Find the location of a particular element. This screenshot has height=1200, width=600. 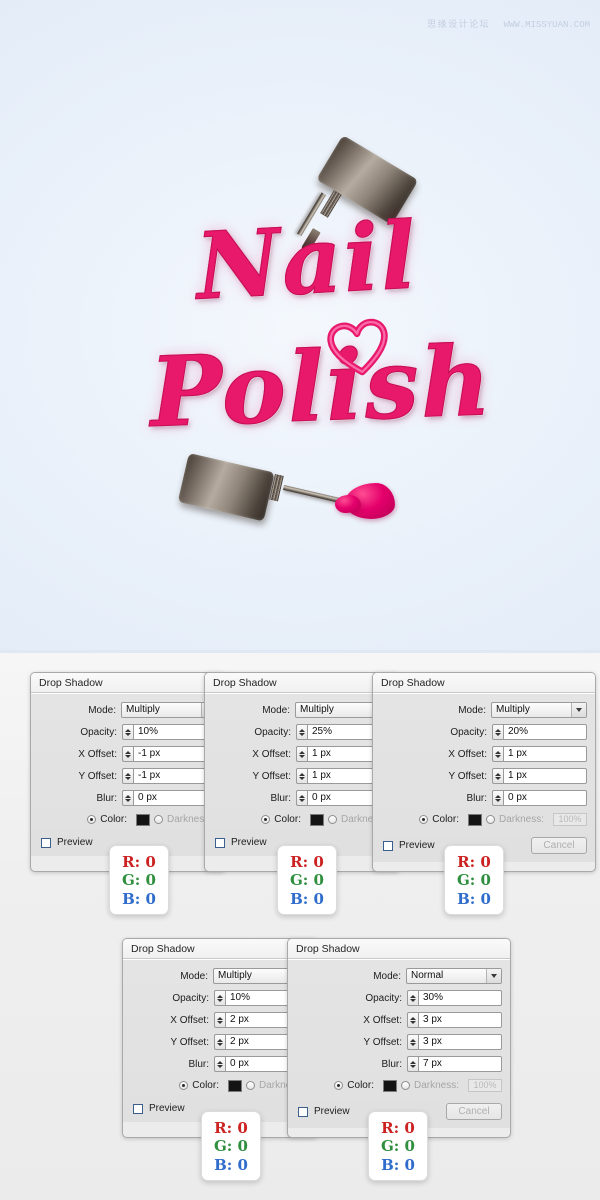

opacity-stepper: 20% is located at coordinates (539, 732).